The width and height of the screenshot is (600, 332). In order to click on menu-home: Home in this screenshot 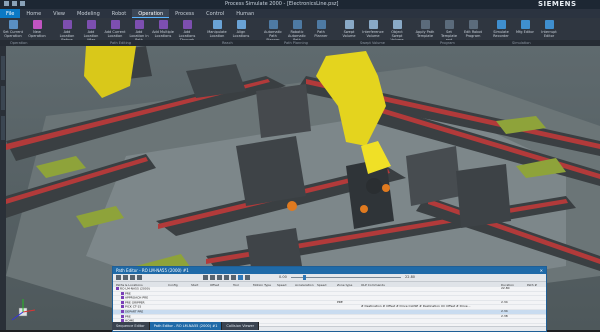, I will do `click(33, 13)`.